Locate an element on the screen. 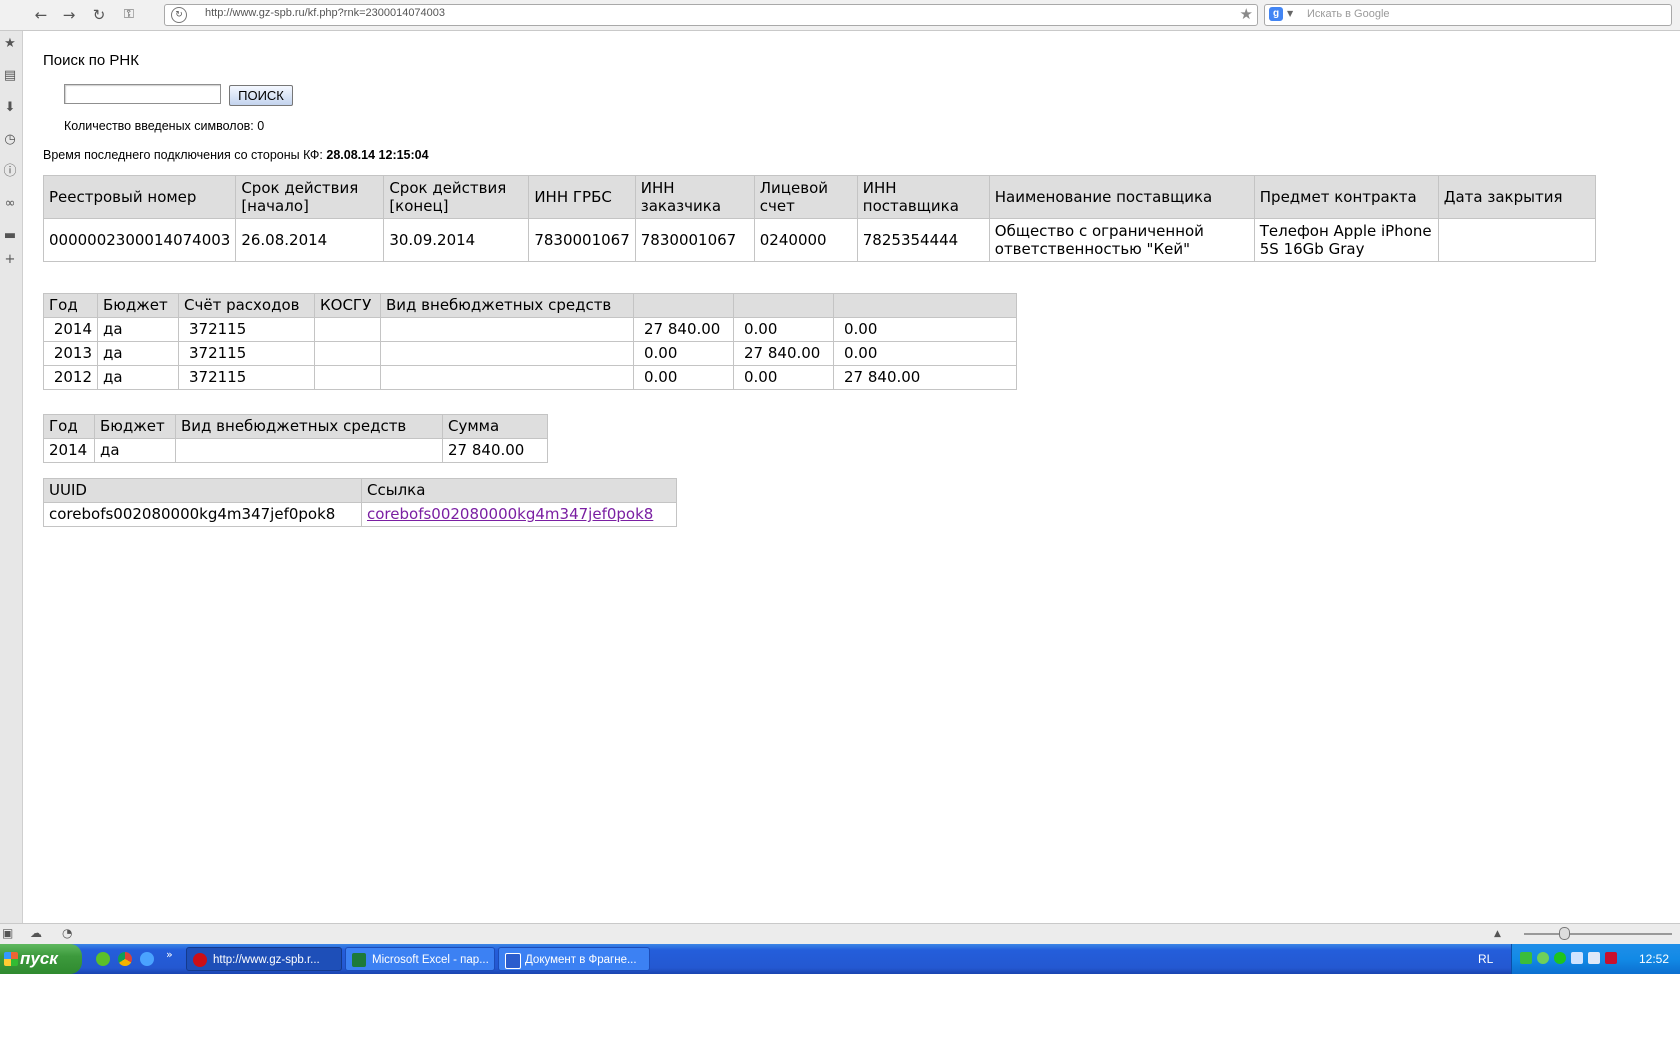  bookmark-star-icon: ★ is located at coordinates (1246, 14).